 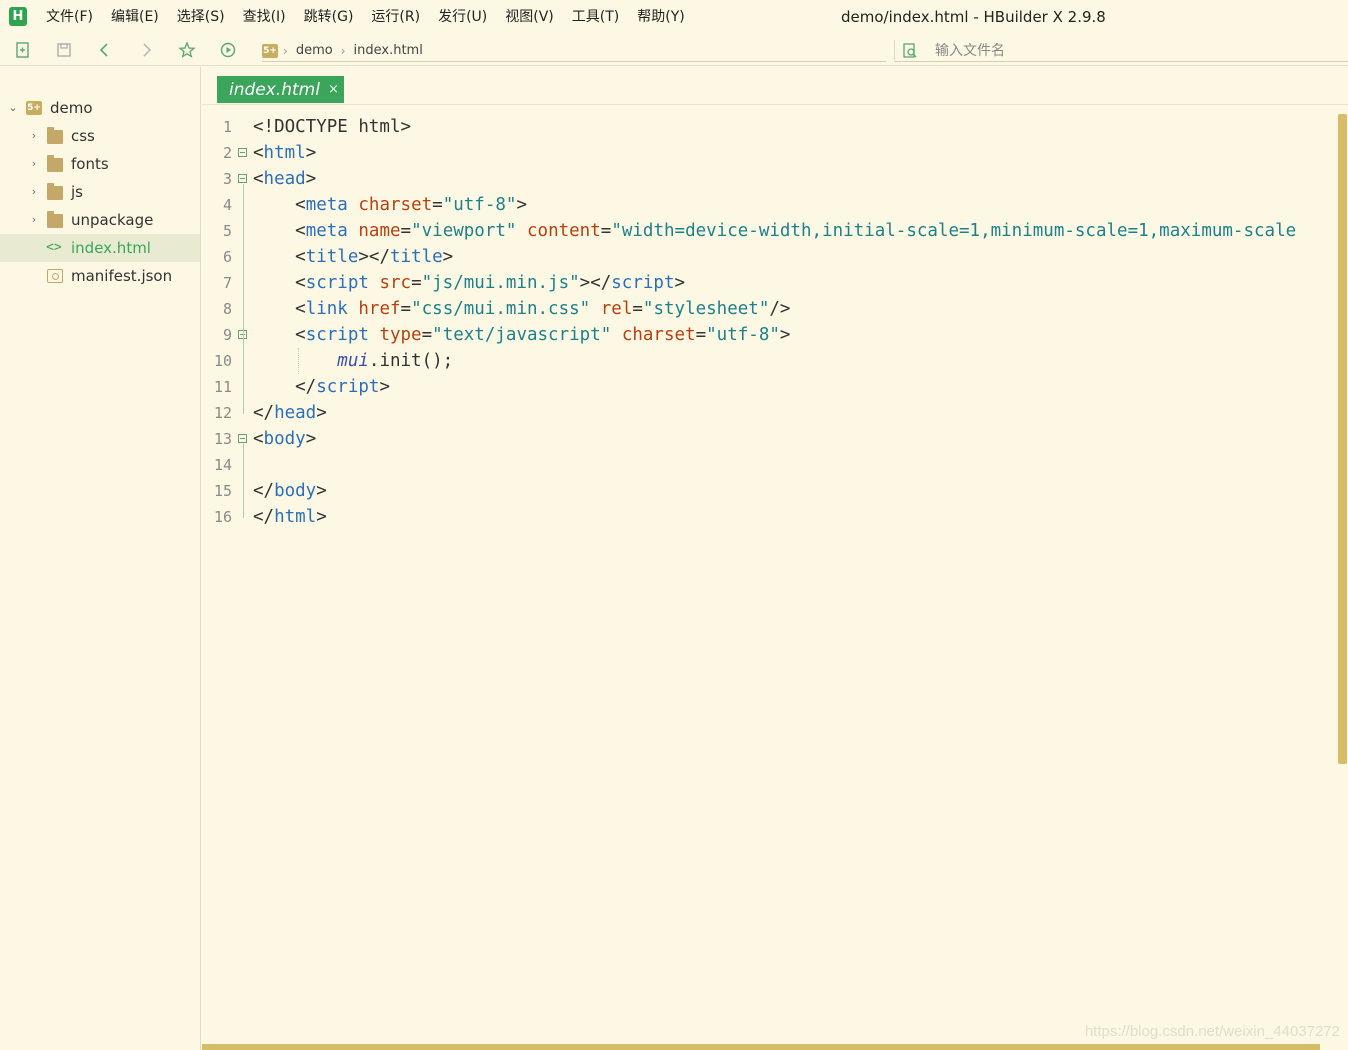 I want to click on code-token: "utf-8", so click(x=743, y=335).